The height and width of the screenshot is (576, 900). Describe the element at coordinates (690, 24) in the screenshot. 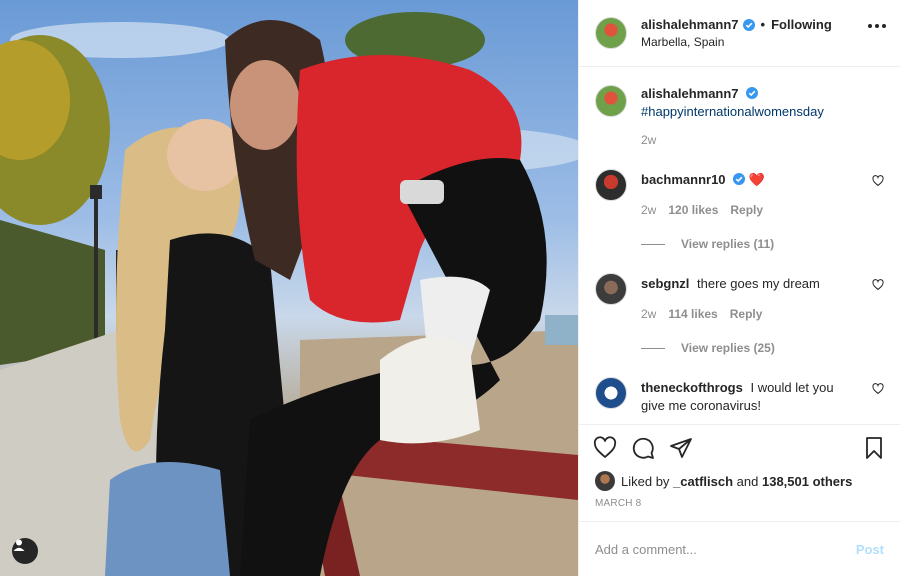

I see `author-username: alishalehmann7` at that location.